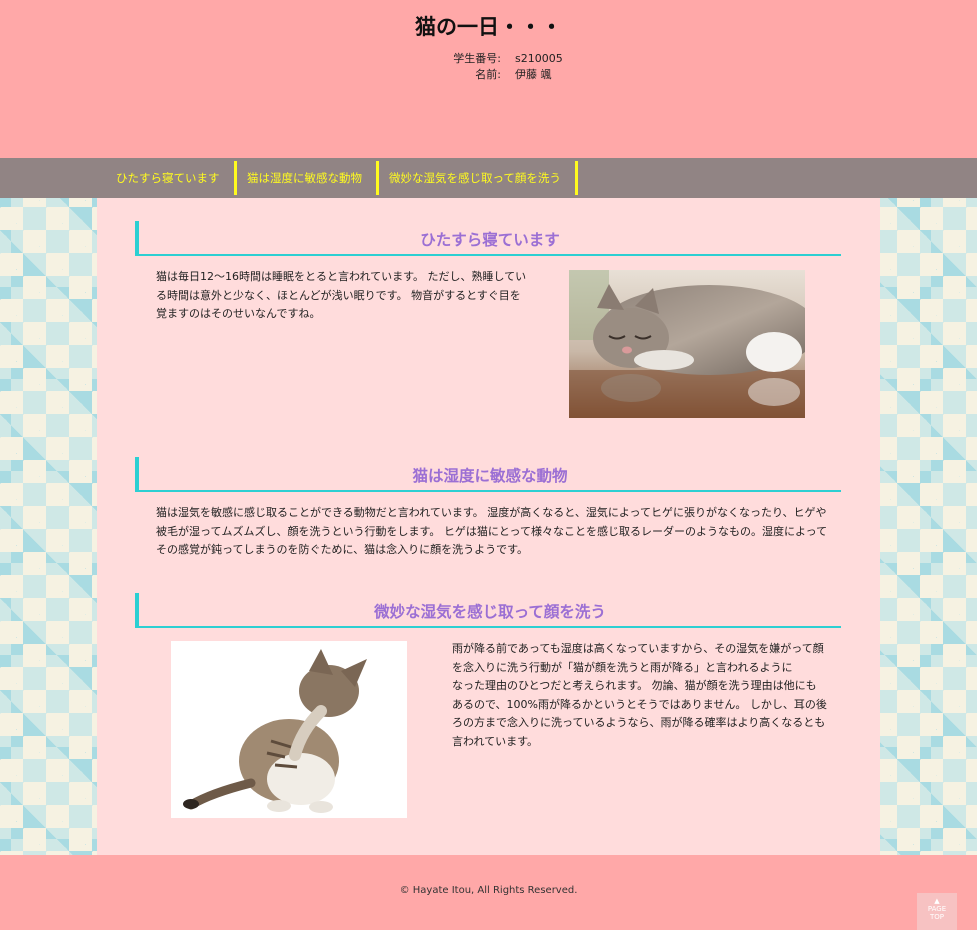 This screenshot has height=930, width=977. I want to click on page-top-button: ▲ PAGE TOP, so click(937, 911).